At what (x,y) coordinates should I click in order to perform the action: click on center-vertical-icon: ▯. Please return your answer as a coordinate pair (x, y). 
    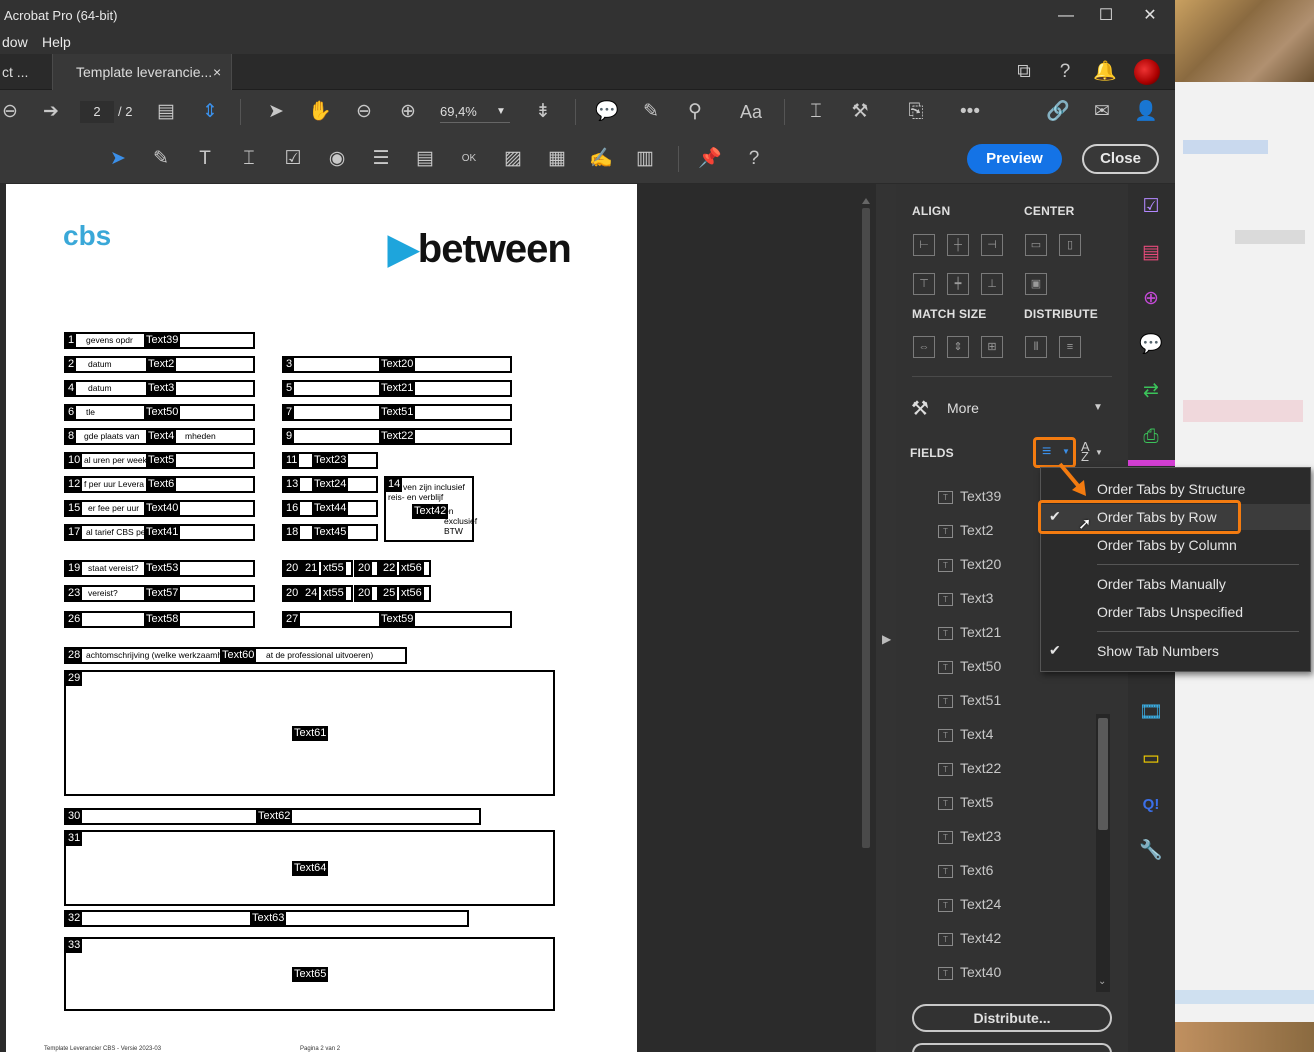
    Looking at the image, I should click on (1070, 245).